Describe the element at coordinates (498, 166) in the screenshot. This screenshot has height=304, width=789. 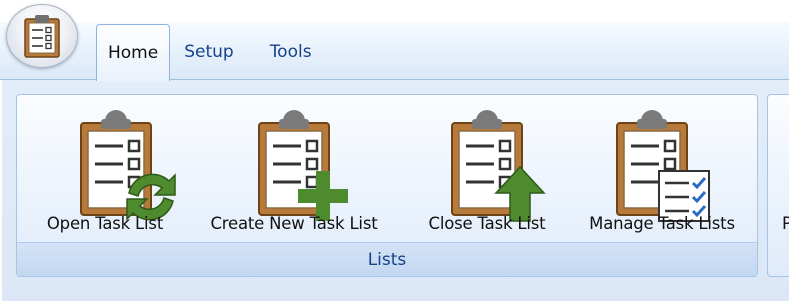
I see `close-task-list-icon` at that location.